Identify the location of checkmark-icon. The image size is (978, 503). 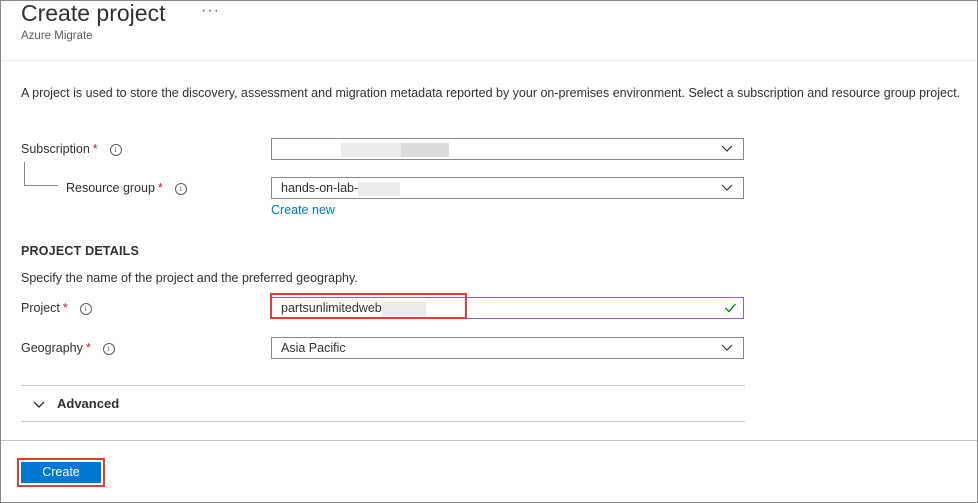
(730, 308).